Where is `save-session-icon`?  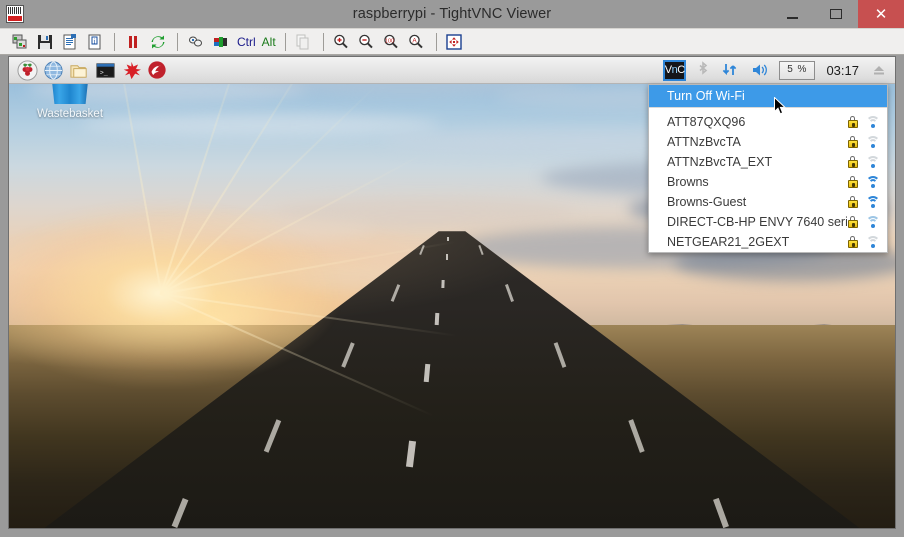
save-session-icon is located at coordinates (44, 41).